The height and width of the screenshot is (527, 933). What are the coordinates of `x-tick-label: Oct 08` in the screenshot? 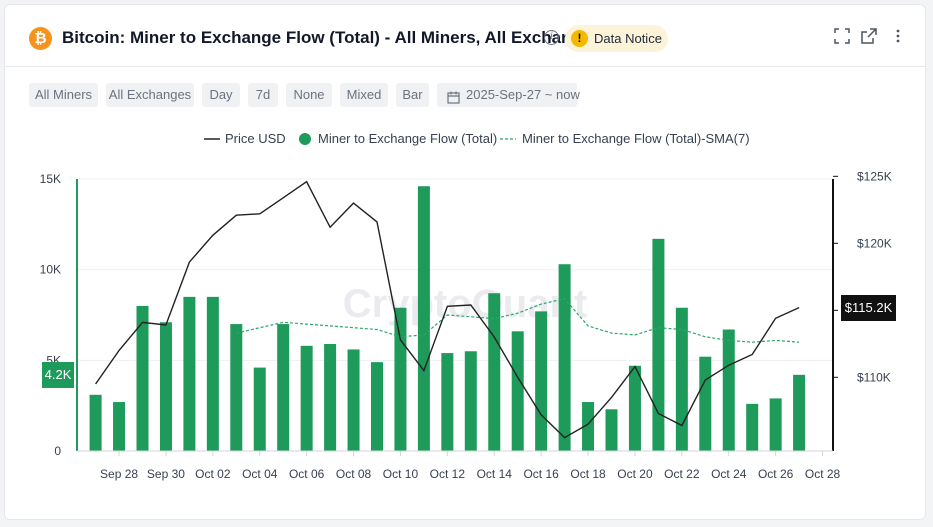 It's located at (354, 474).